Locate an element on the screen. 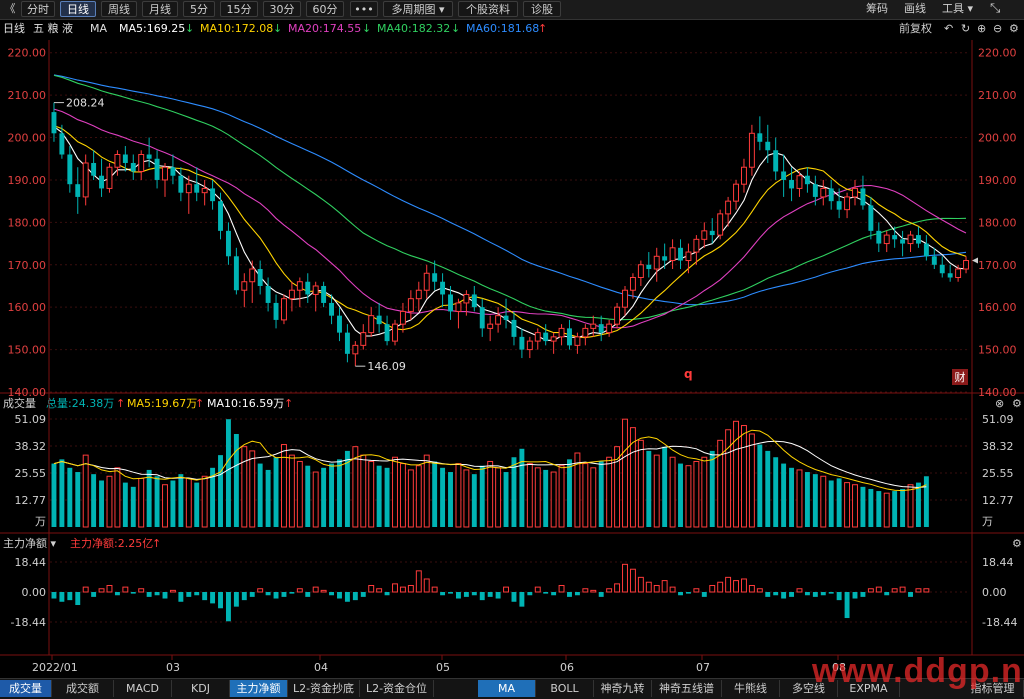 The width and height of the screenshot is (1024, 699). period-week-button: 周线 is located at coordinates (119, 9).